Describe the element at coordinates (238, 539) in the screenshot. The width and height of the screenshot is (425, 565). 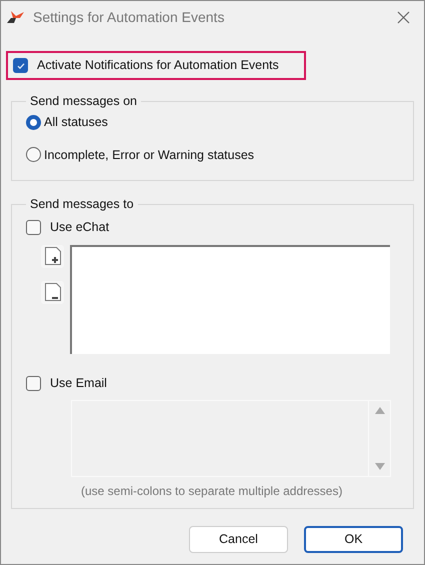
I see `cancel-button: Cancel` at that location.